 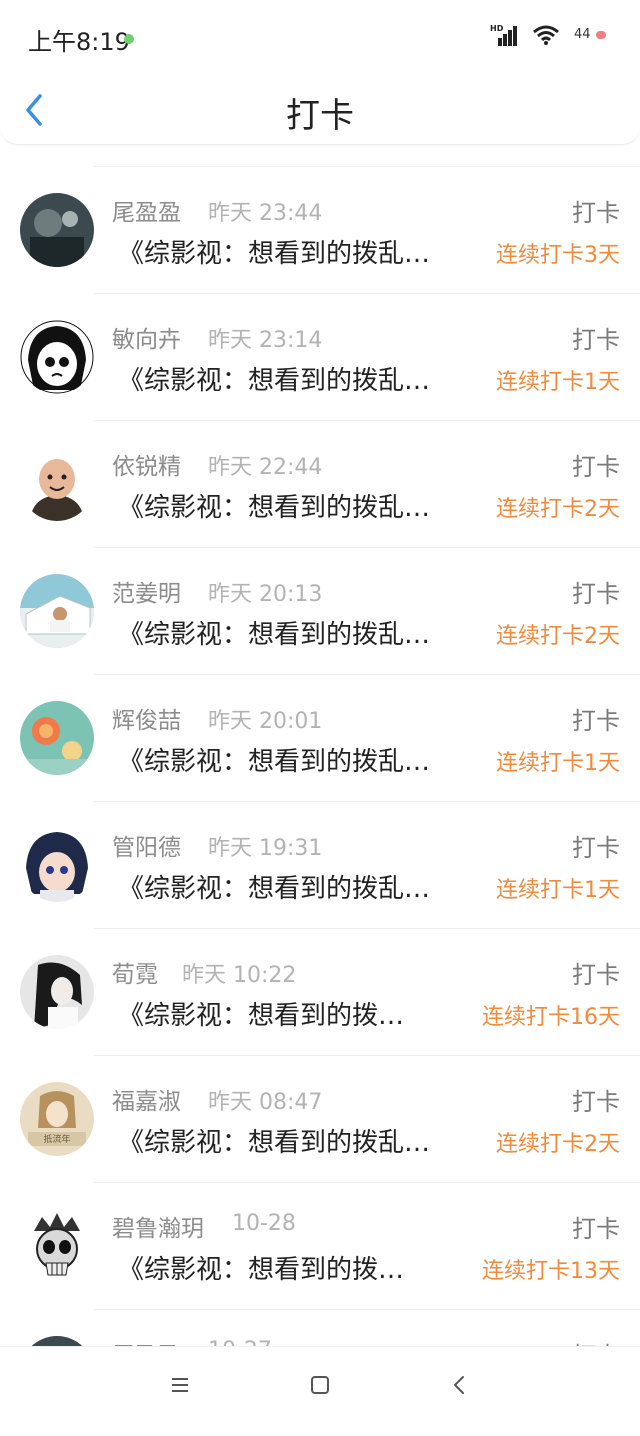 I want to click on back-chevron-icon, so click(x=459, y=1385).